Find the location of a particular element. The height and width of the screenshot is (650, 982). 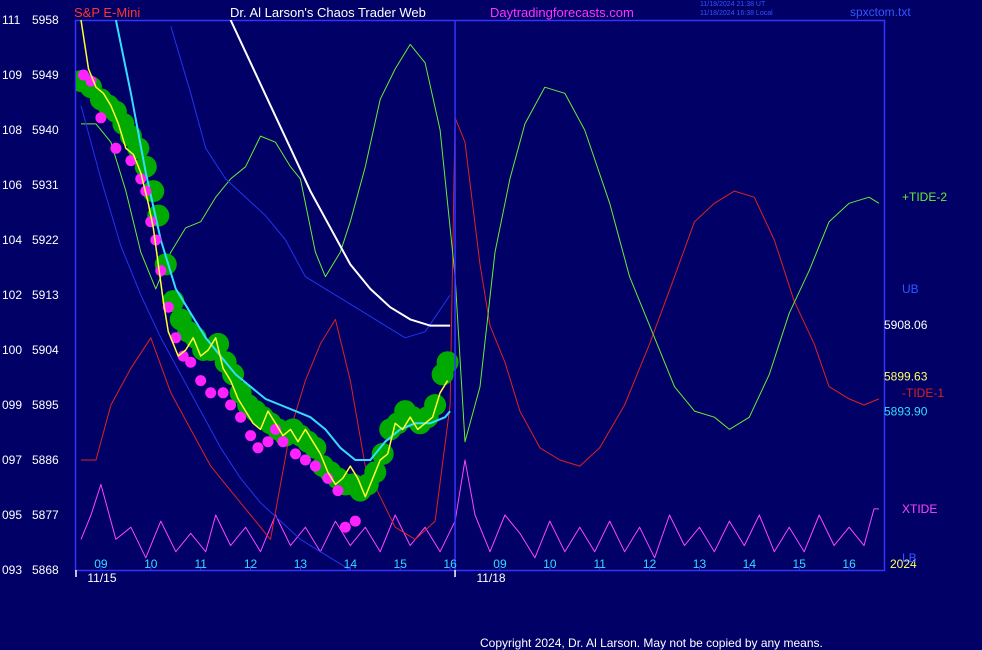

series-legend-label: -TIDE-1 is located at coordinates (923, 393).